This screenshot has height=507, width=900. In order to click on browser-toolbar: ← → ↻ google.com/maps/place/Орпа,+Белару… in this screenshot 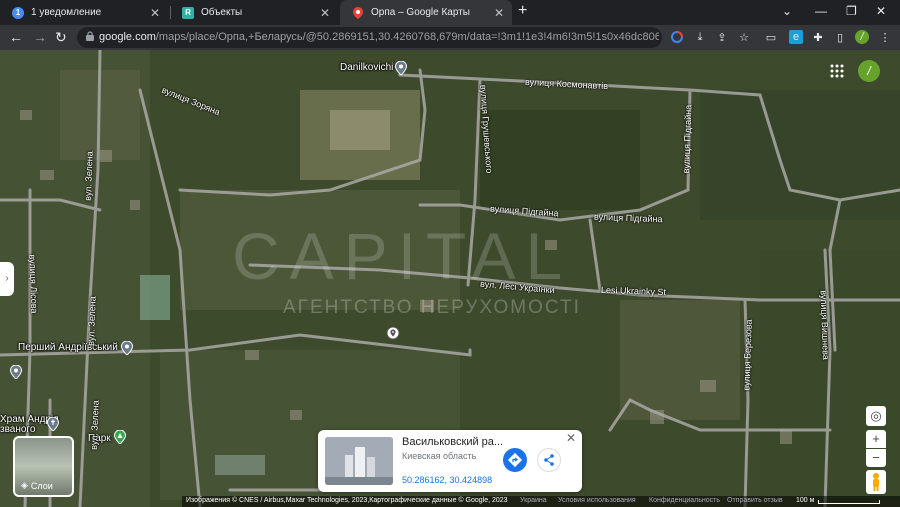, I will do `click(450, 37)`.